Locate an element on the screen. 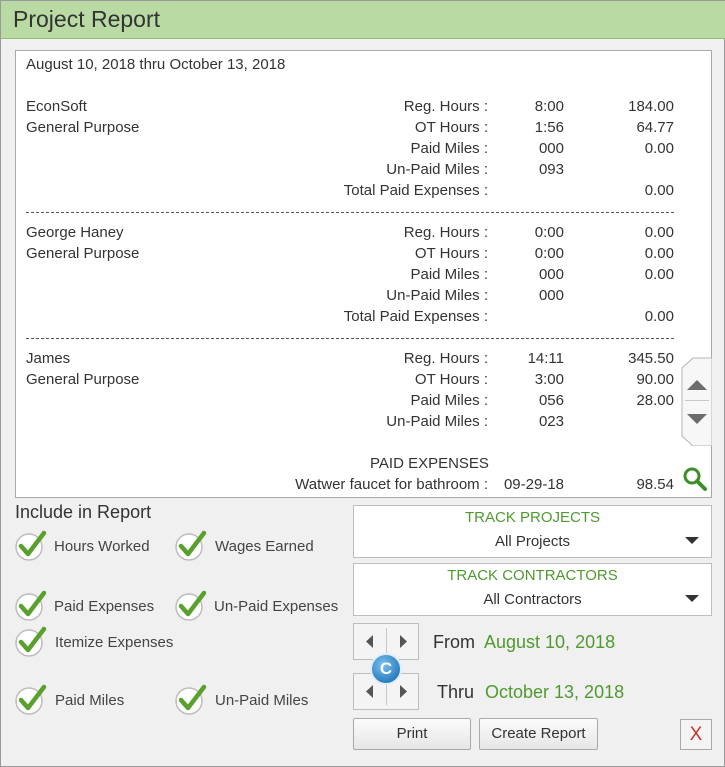 The width and height of the screenshot is (725, 767). hours-worked-label: Hours Worked is located at coordinates (102, 546).